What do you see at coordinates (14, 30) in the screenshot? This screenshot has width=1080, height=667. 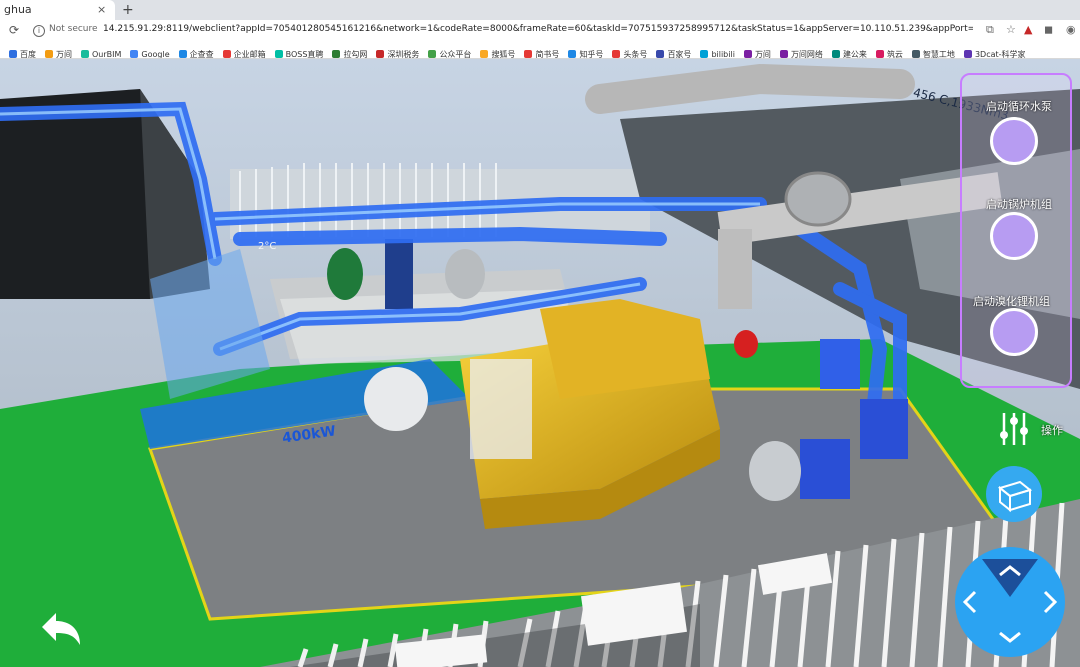 I see `reload-icon: ⟳` at bounding box center [14, 30].